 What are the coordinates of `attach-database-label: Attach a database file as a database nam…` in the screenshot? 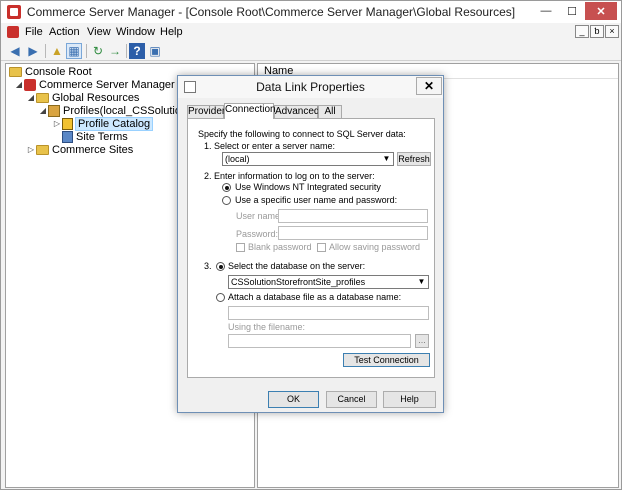 It's located at (314, 297).